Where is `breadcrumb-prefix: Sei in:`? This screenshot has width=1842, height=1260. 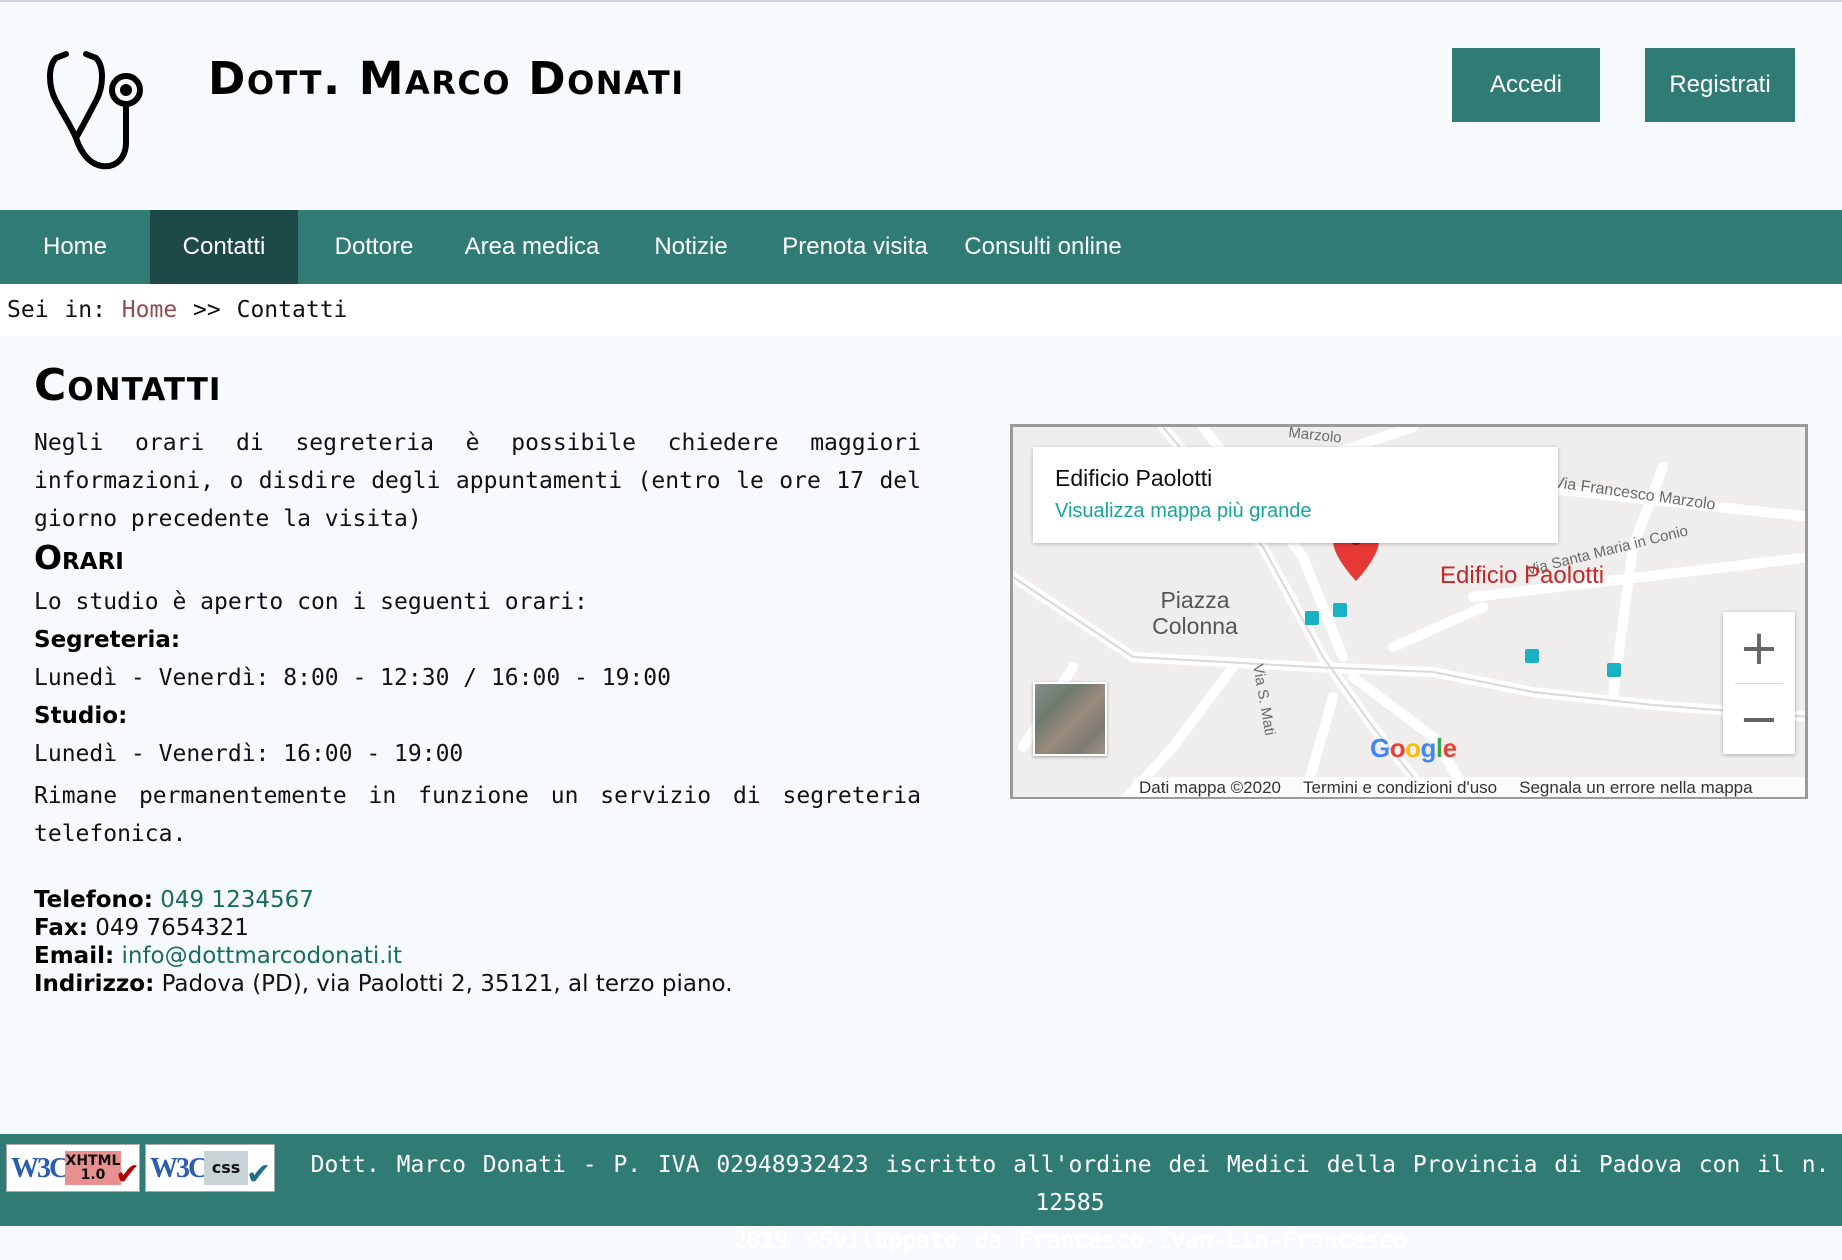 breadcrumb-prefix: Sei in: is located at coordinates (56, 310).